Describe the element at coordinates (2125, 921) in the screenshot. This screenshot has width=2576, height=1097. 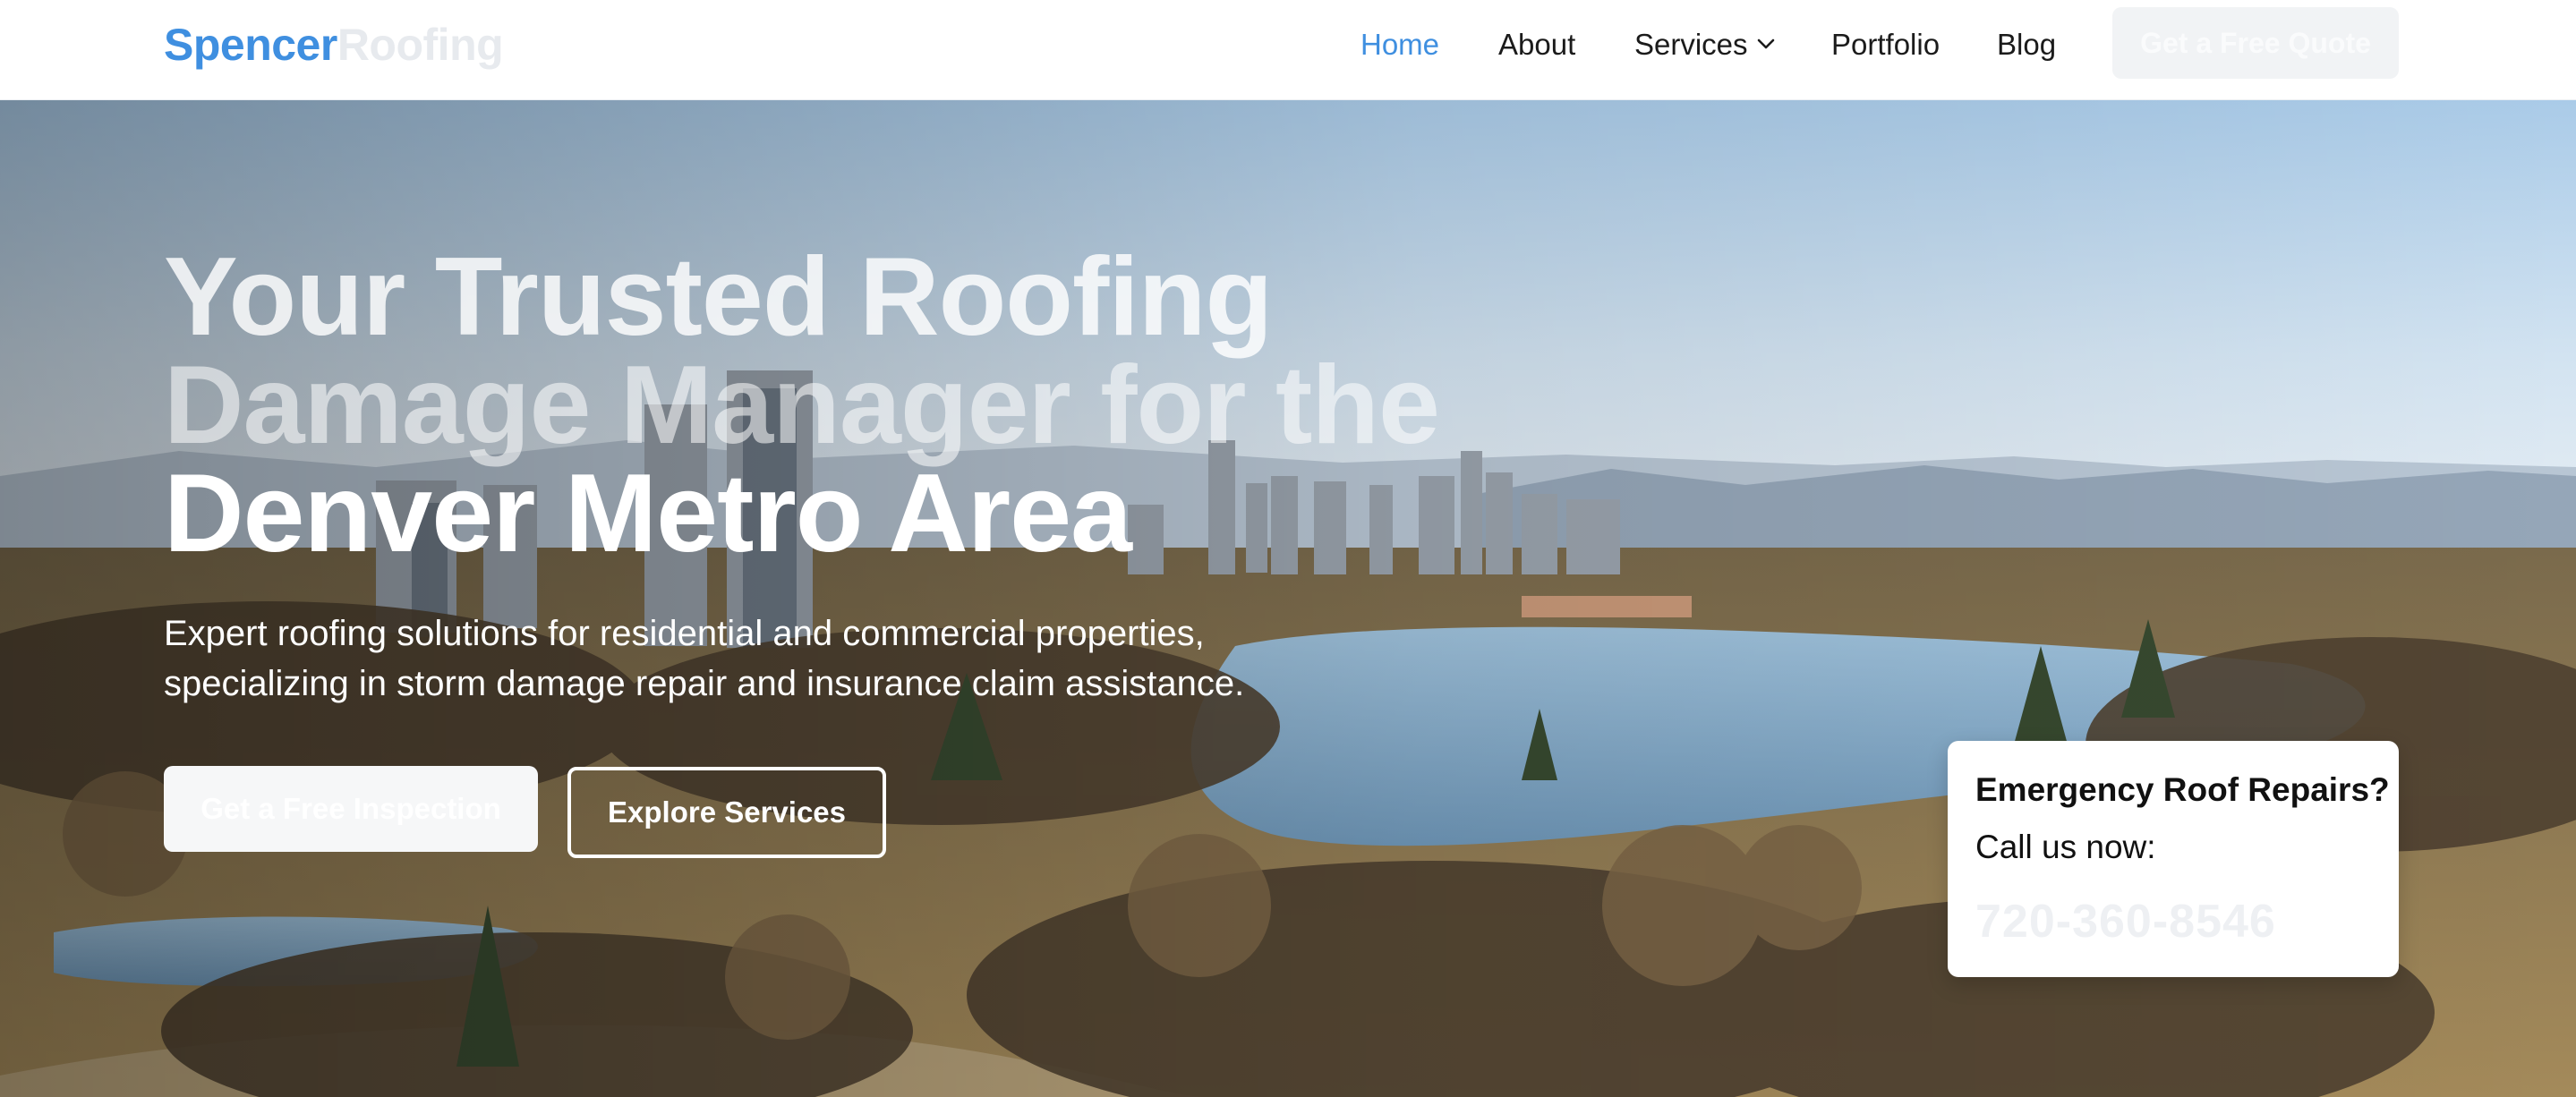
I see `emergency-phone-link: 720-360-8546` at that location.